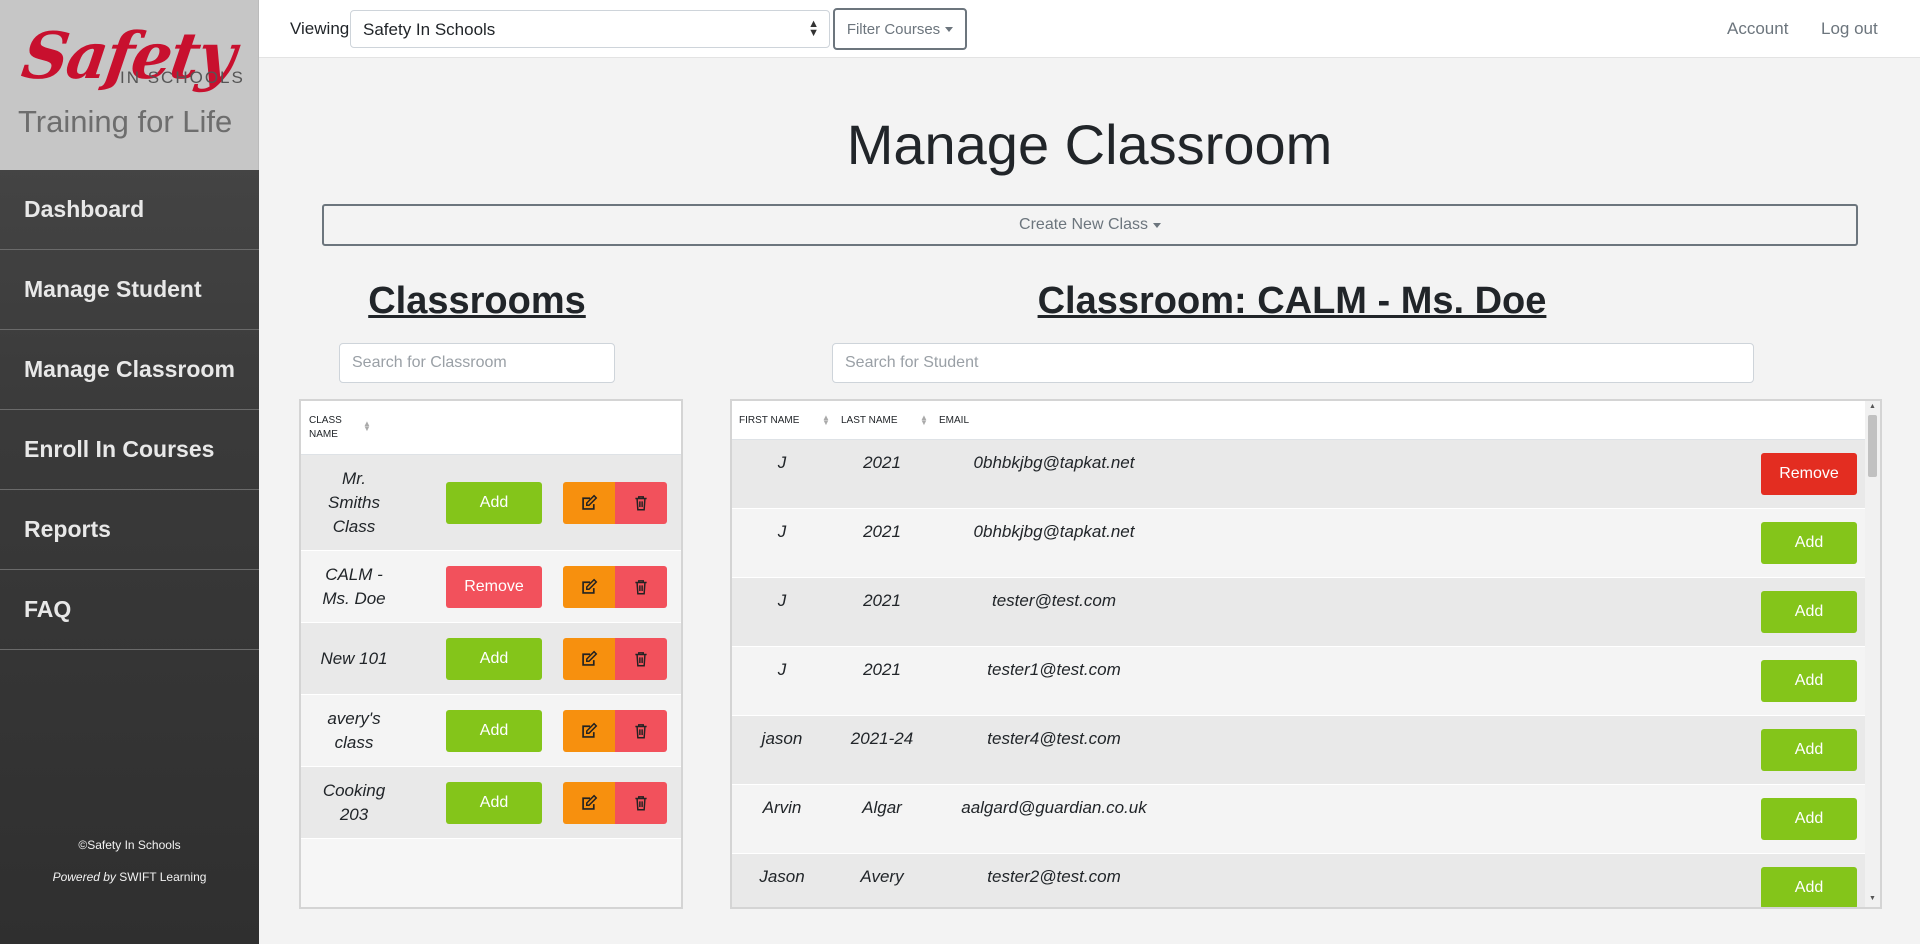 This screenshot has width=1920, height=944. I want to click on account-link: Account, so click(1757, 29).